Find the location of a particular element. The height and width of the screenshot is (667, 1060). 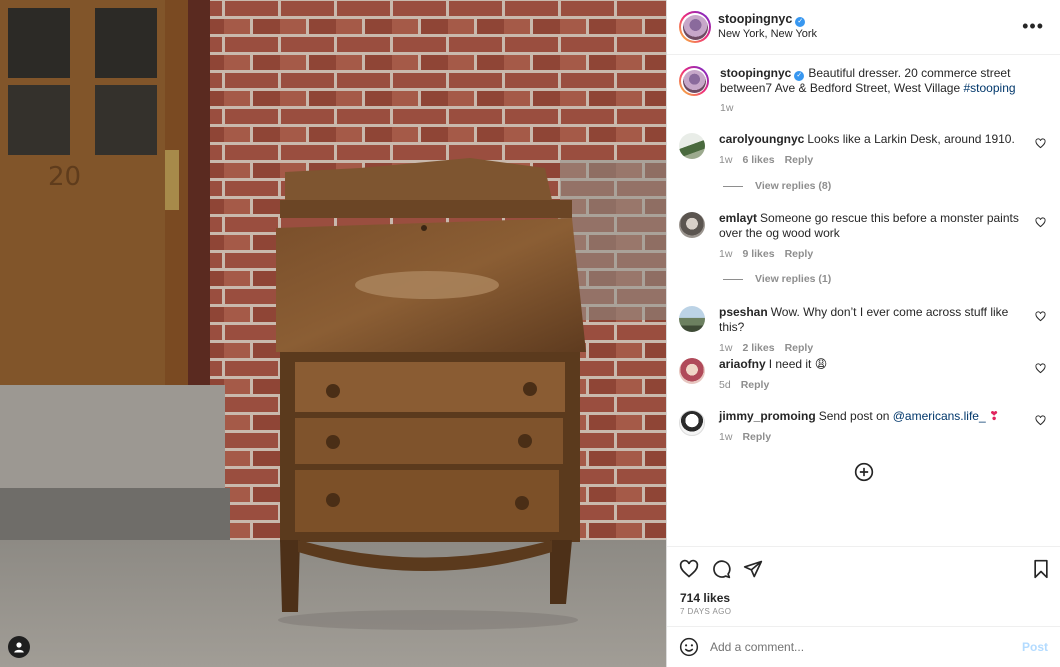

comment-text: I need it 😩 is located at coordinates (798, 364).